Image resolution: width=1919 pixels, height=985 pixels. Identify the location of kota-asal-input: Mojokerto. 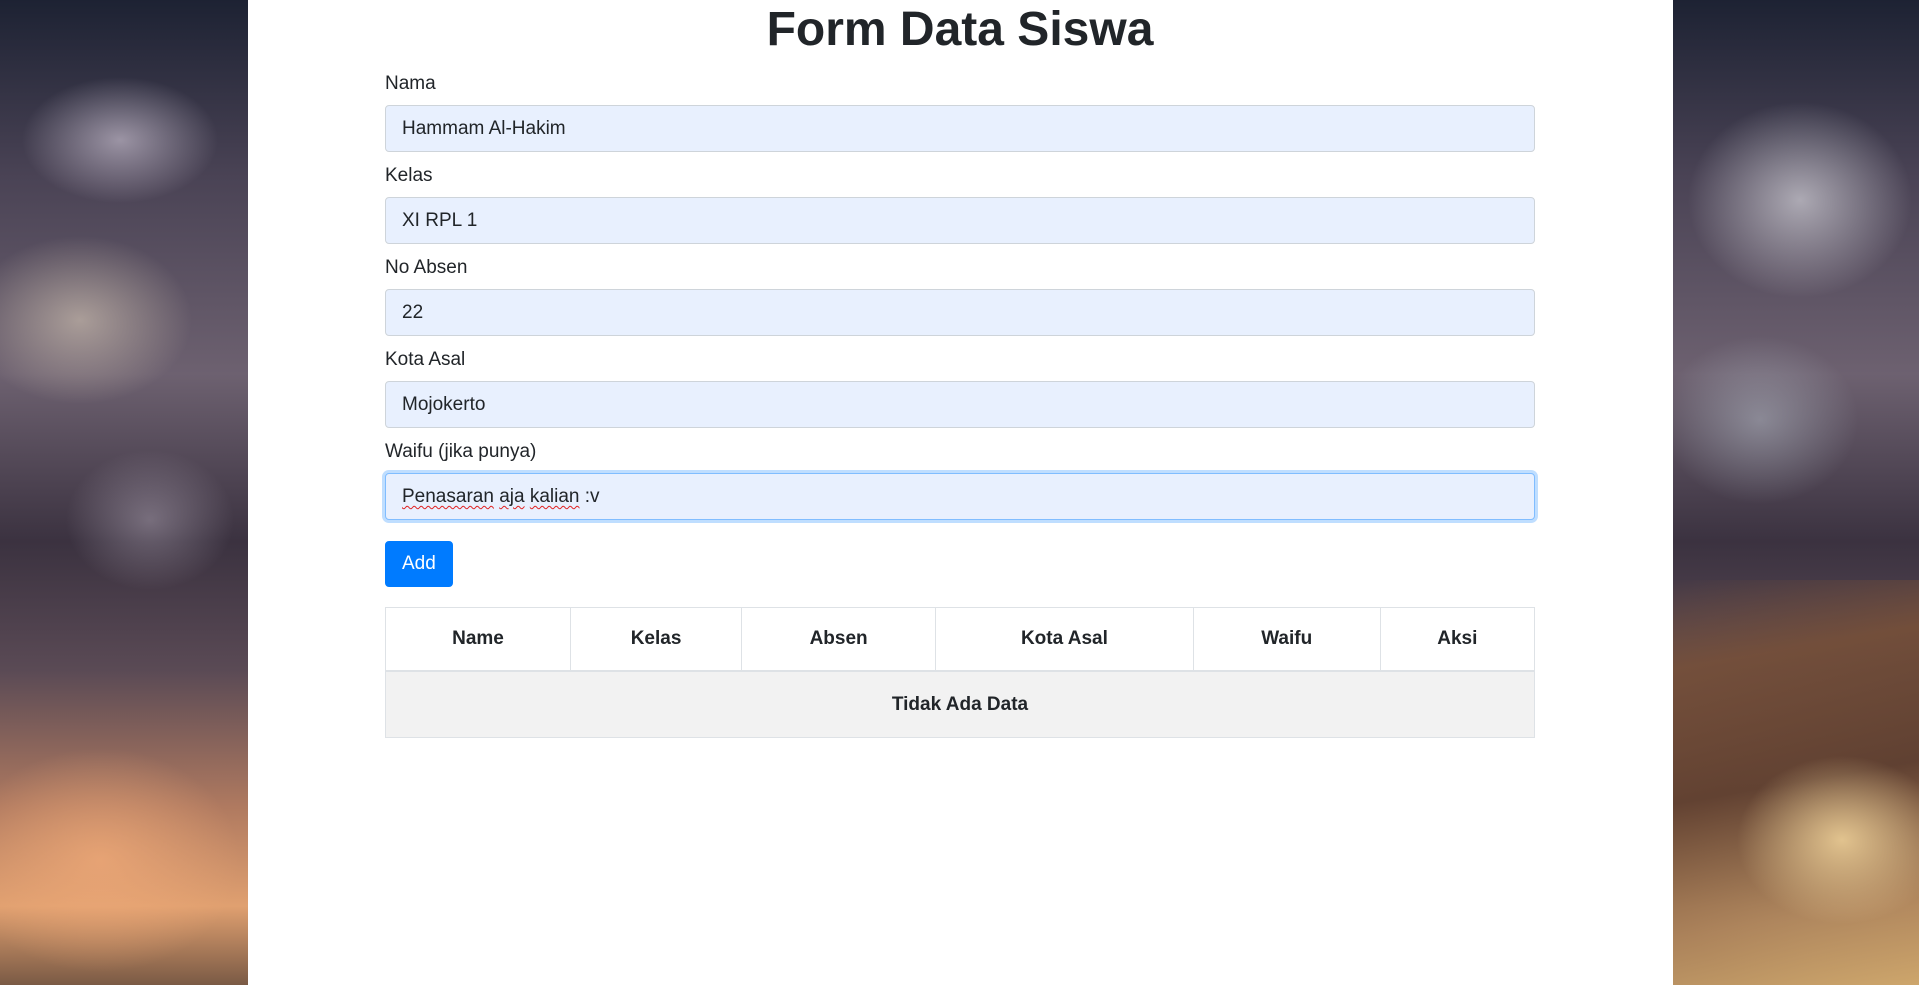
(960, 404).